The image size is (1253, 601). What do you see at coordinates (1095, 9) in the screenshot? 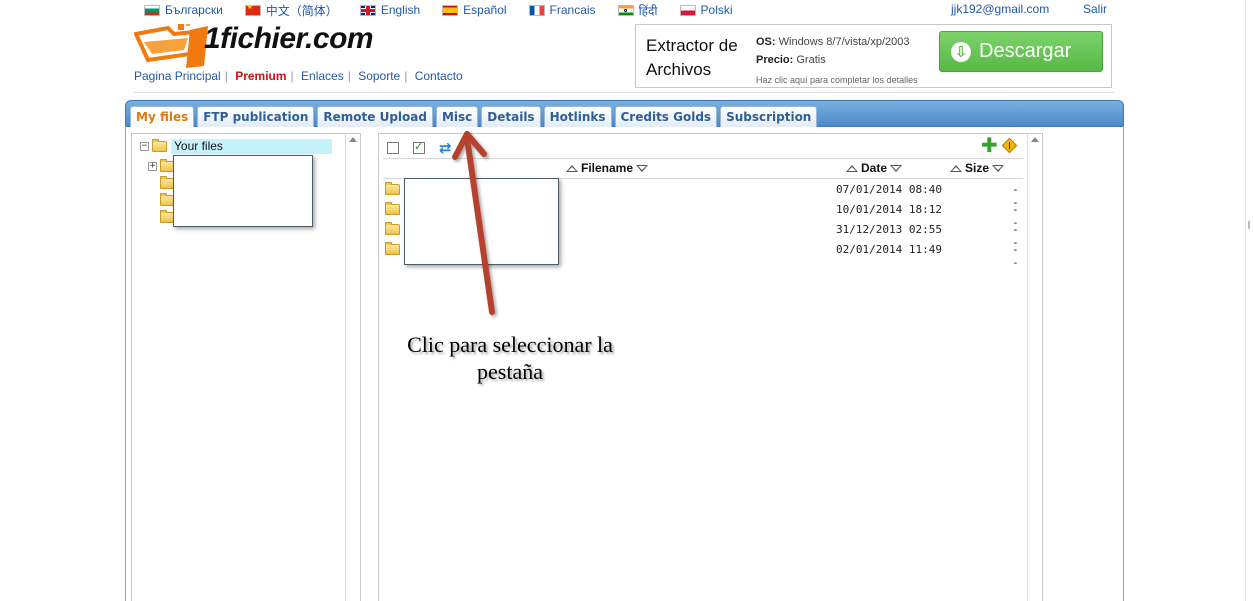
I see `logout-link: Salir` at bounding box center [1095, 9].